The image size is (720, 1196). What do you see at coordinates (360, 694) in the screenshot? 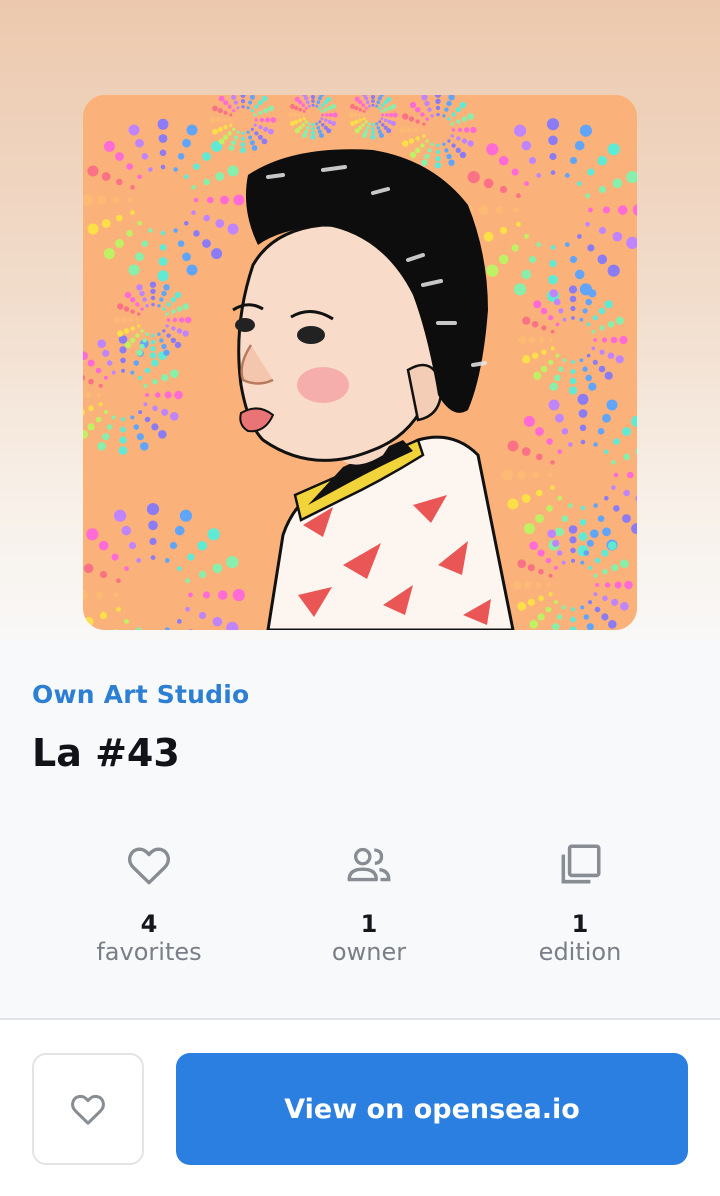
I see `collection-name: Own Art Studio` at bounding box center [360, 694].